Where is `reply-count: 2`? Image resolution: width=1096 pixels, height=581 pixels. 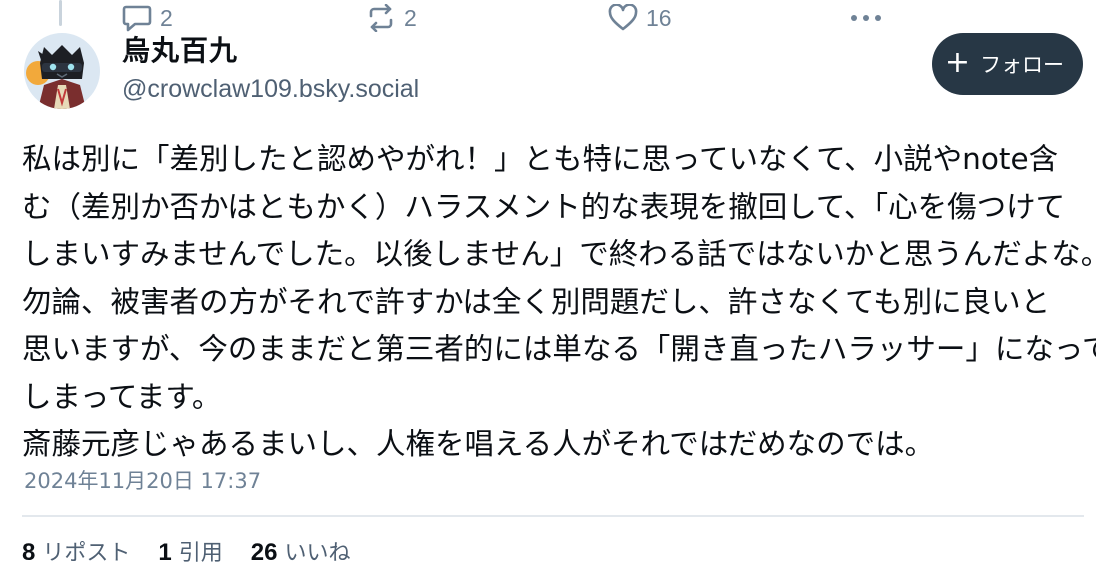 reply-count: 2 is located at coordinates (166, 17).